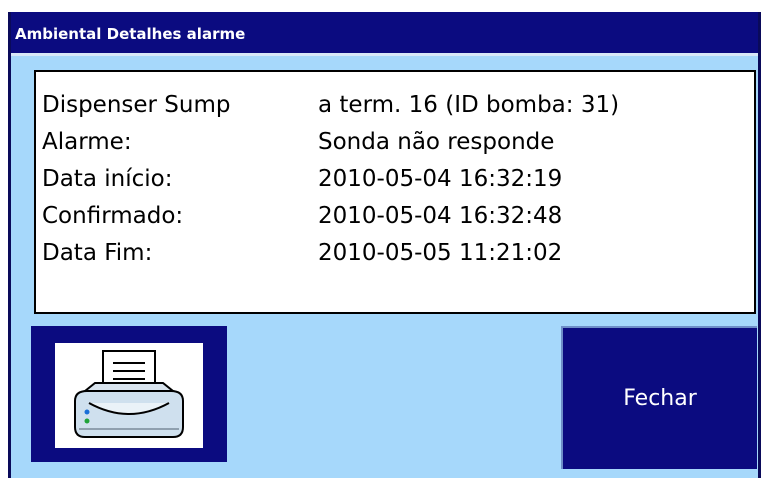 This screenshot has width=764, height=478. Describe the element at coordinates (87, 141) in the screenshot. I see `detail-label: Alarme:` at that location.